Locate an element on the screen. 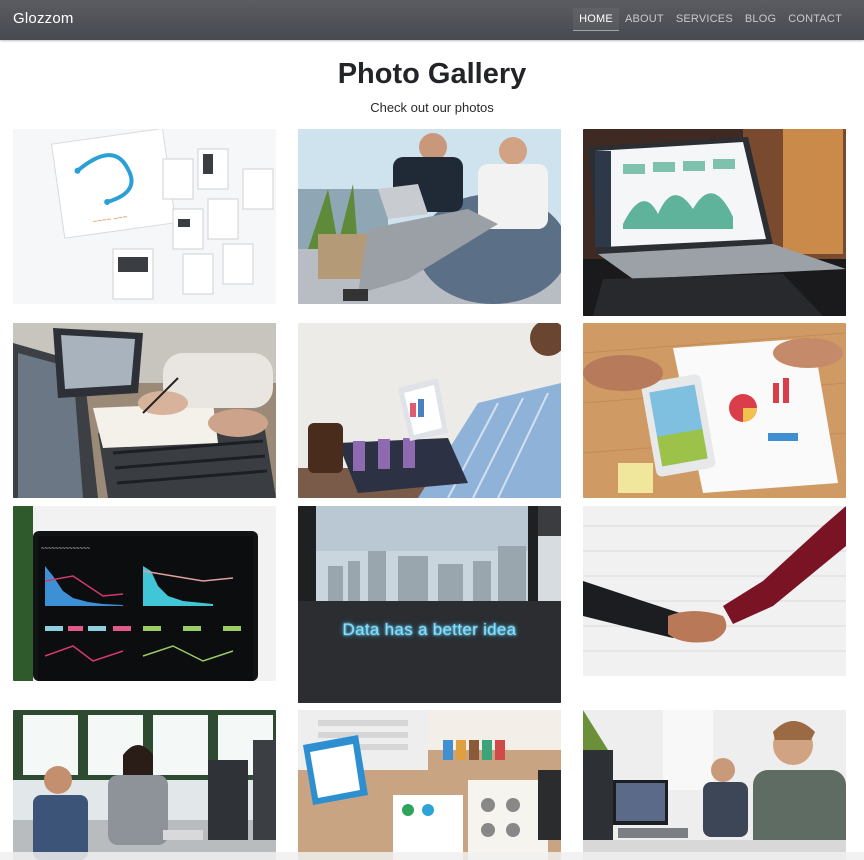 The image size is (864, 860). nav-home: HOME is located at coordinates (596, 19).